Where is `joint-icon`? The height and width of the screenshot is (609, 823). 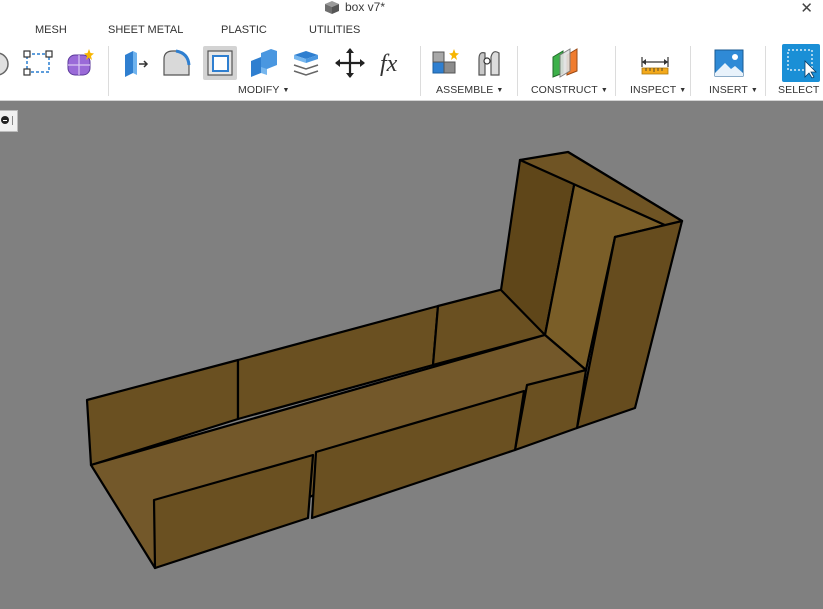 joint-icon is located at coordinates (489, 63).